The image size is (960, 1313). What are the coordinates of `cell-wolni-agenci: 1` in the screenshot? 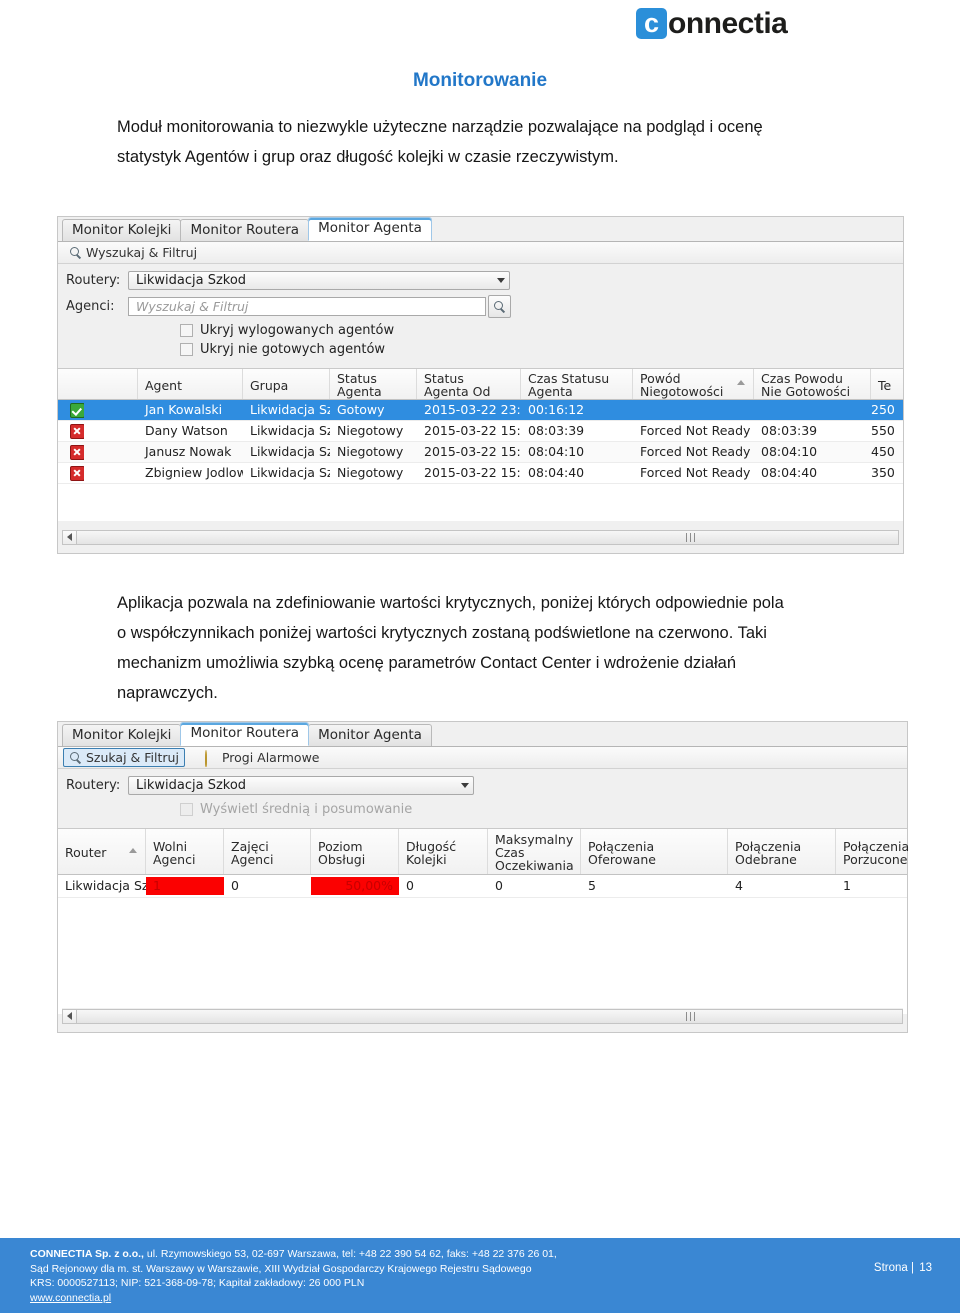 It's located at (185, 886).